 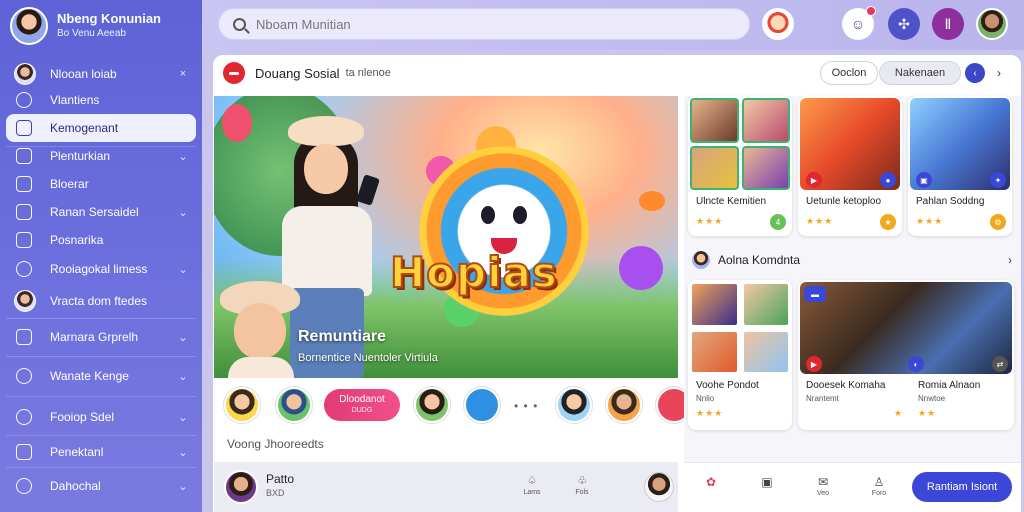 I want to click on rating-stars: ★★, so click(x=927, y=413).